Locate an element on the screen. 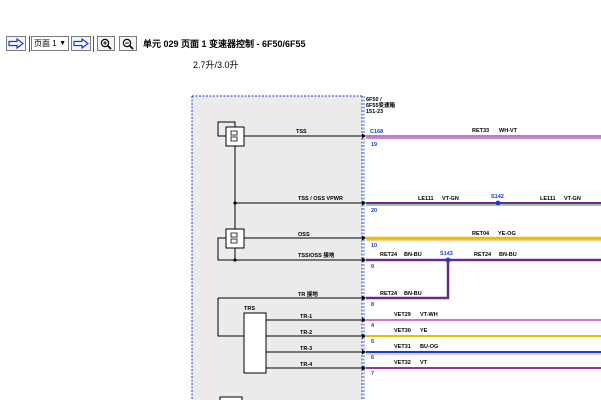  pin-number: 19 is located at coordinates (374, 145).